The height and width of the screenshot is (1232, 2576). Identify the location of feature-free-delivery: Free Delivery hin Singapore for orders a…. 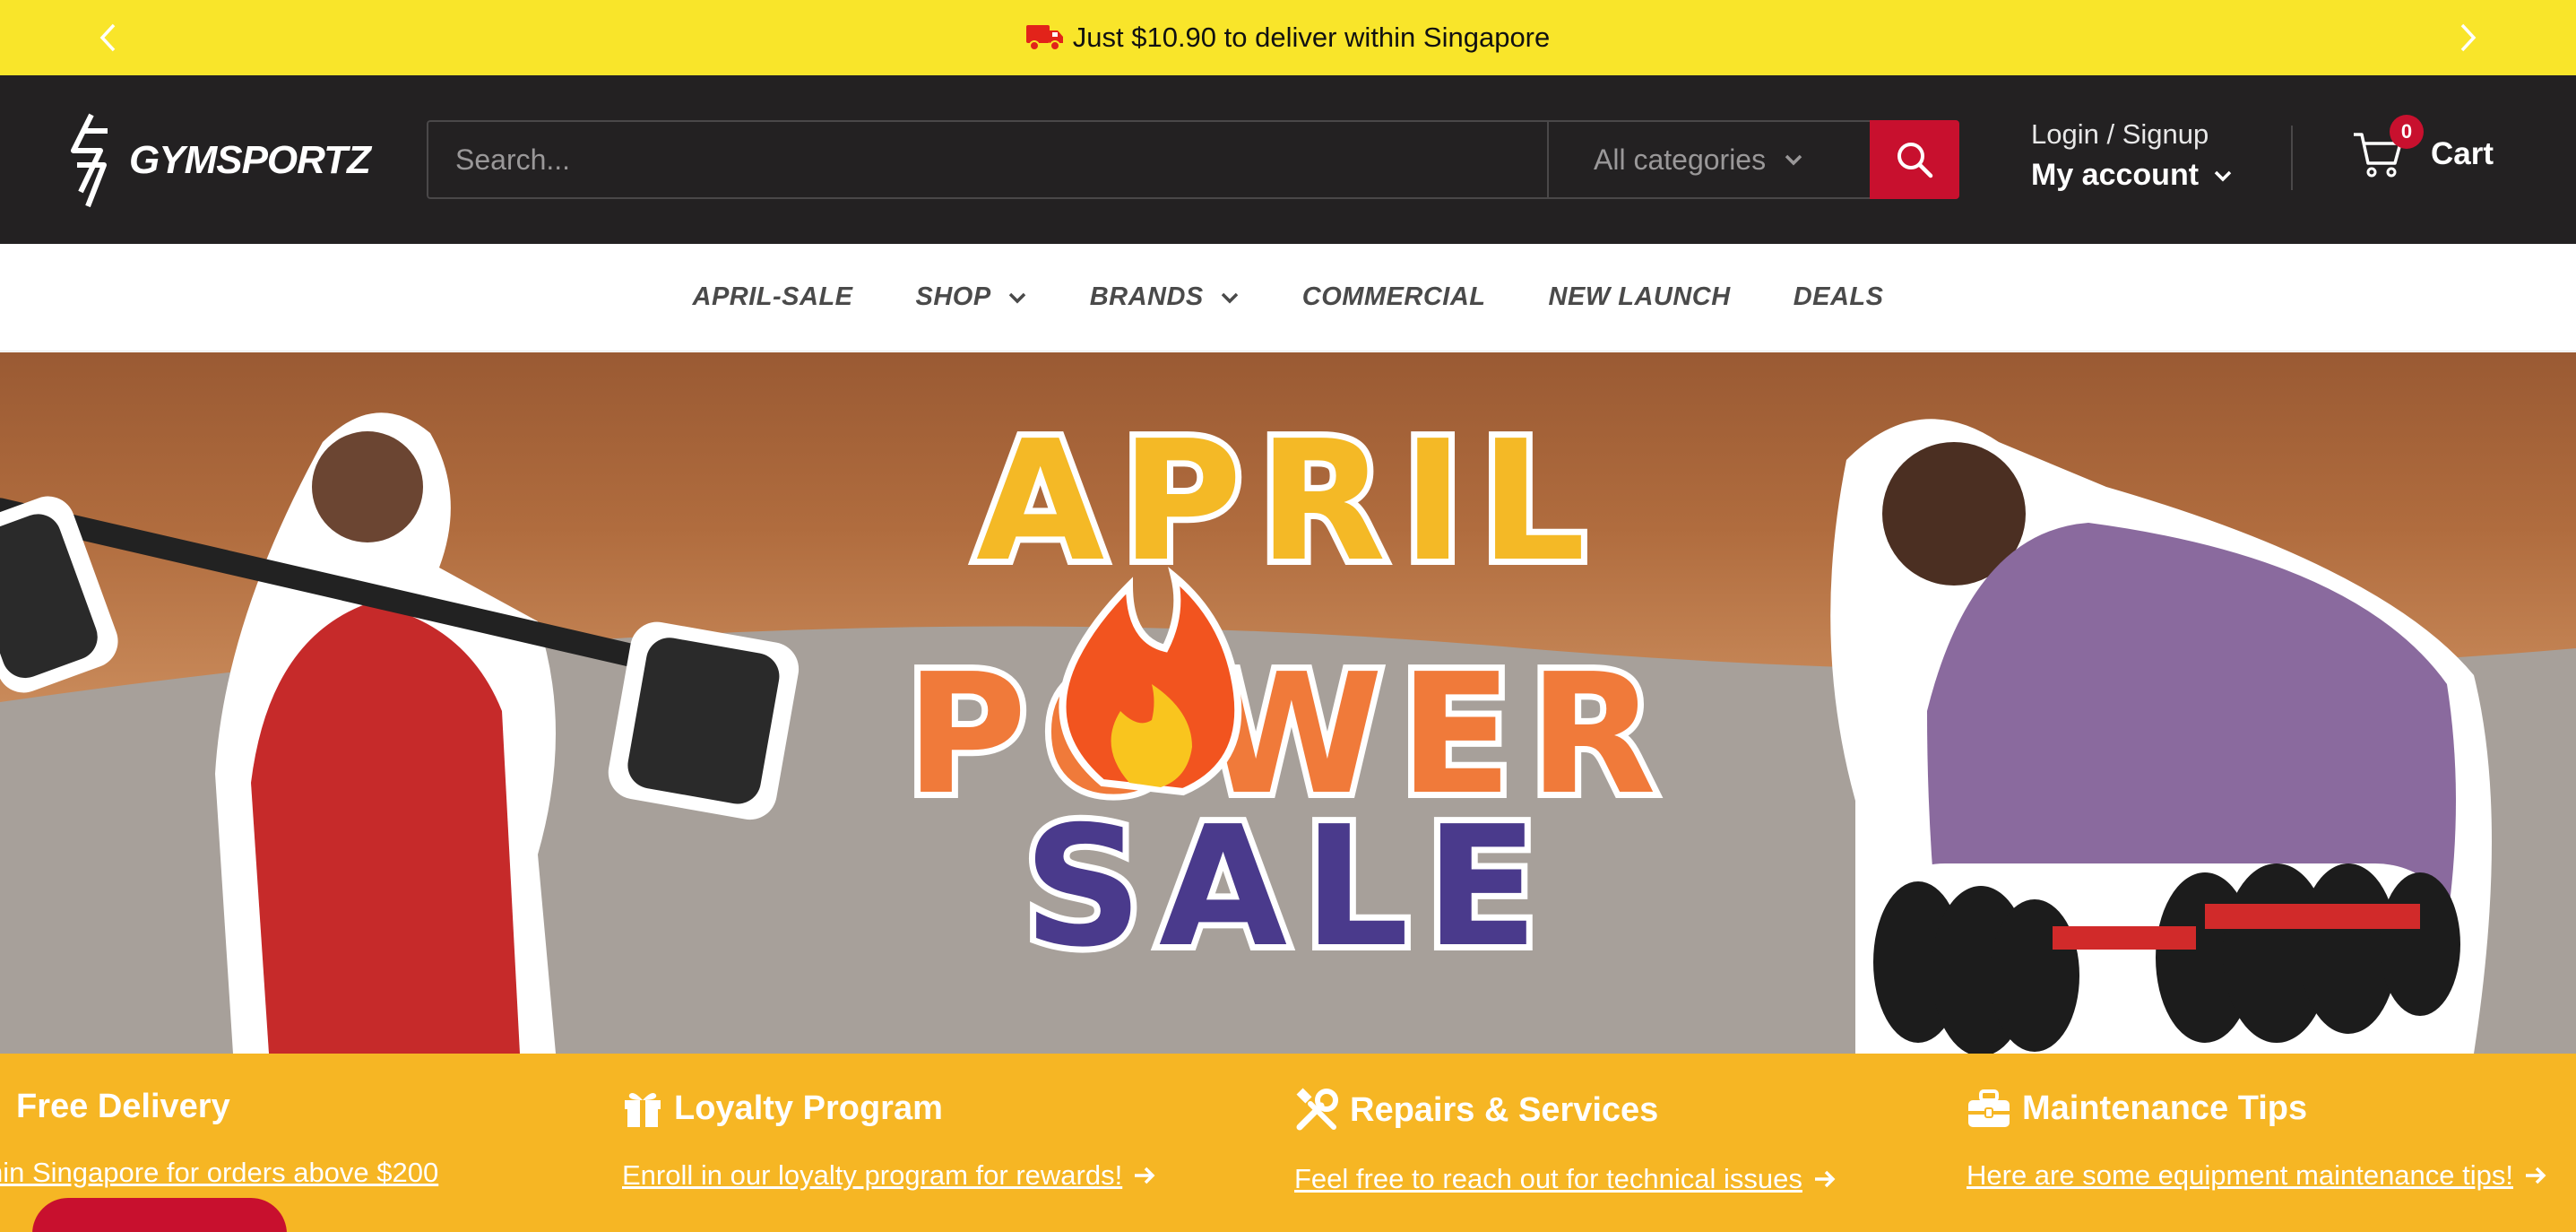
(219, 1138).